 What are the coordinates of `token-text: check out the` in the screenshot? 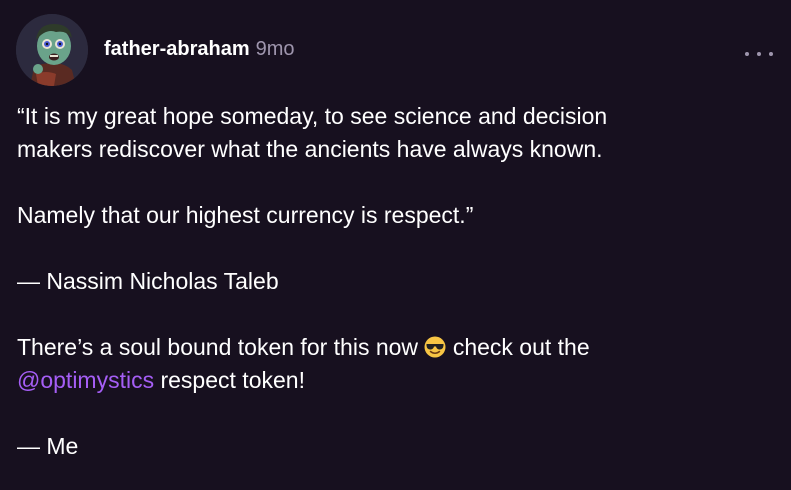 It's located at (518, 347).